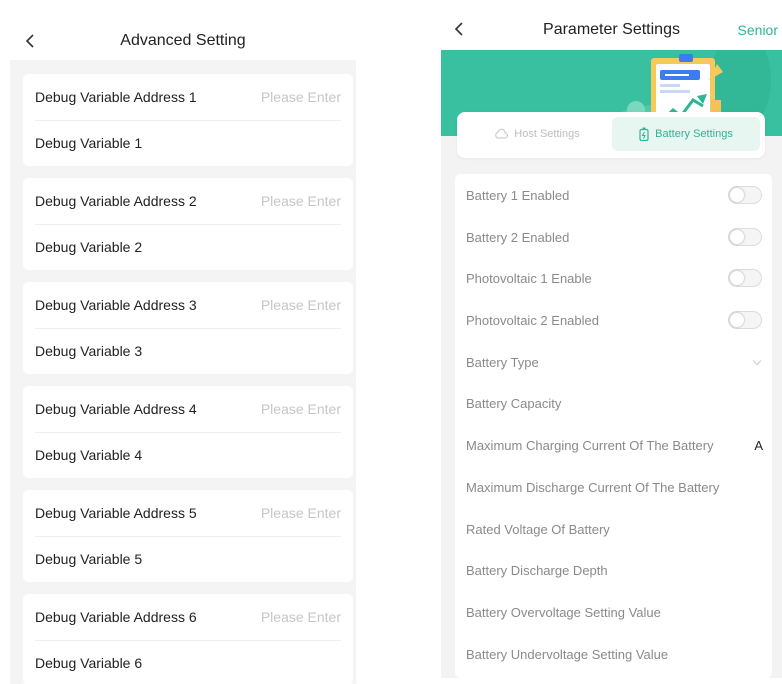 This screenshot has height=684, width=782. What do you see at coordinates (502, 362) in the screenshot?
I see `list-item-label: Battery Type` at bounding box center [502, 362].